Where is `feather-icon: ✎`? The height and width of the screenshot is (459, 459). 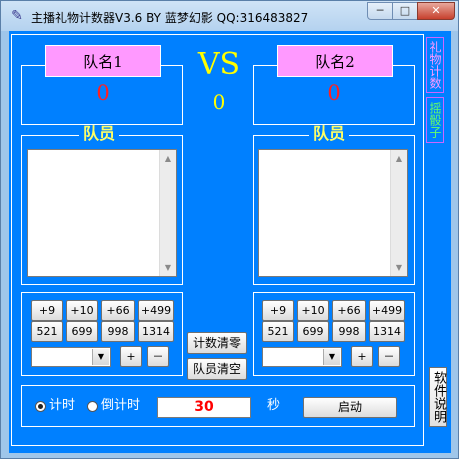
feather-icon: ✎ is located at coordinates (17, 16).